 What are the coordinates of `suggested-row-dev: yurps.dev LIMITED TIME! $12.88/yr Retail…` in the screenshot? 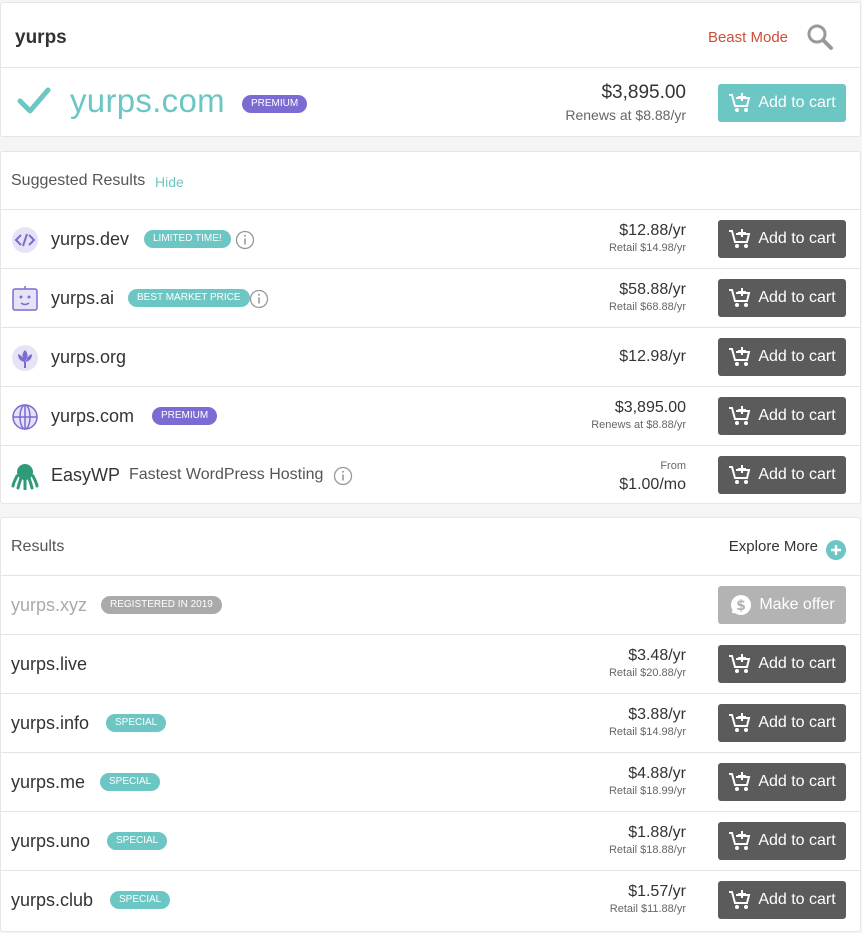 It's located at (430, 238).